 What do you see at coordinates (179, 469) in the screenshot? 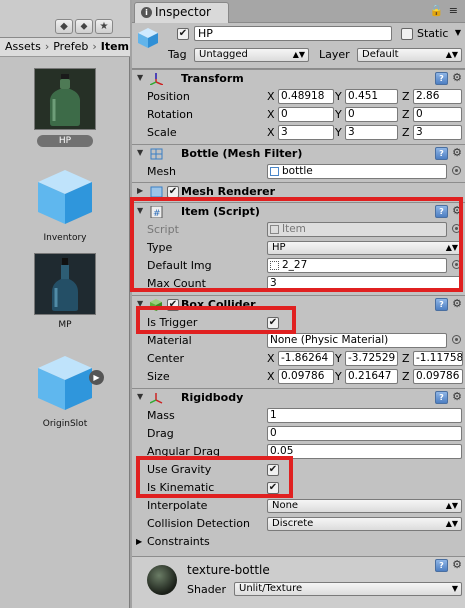
I see `use-gravity-label: Use Gravity` at bounding box center [179, 469].